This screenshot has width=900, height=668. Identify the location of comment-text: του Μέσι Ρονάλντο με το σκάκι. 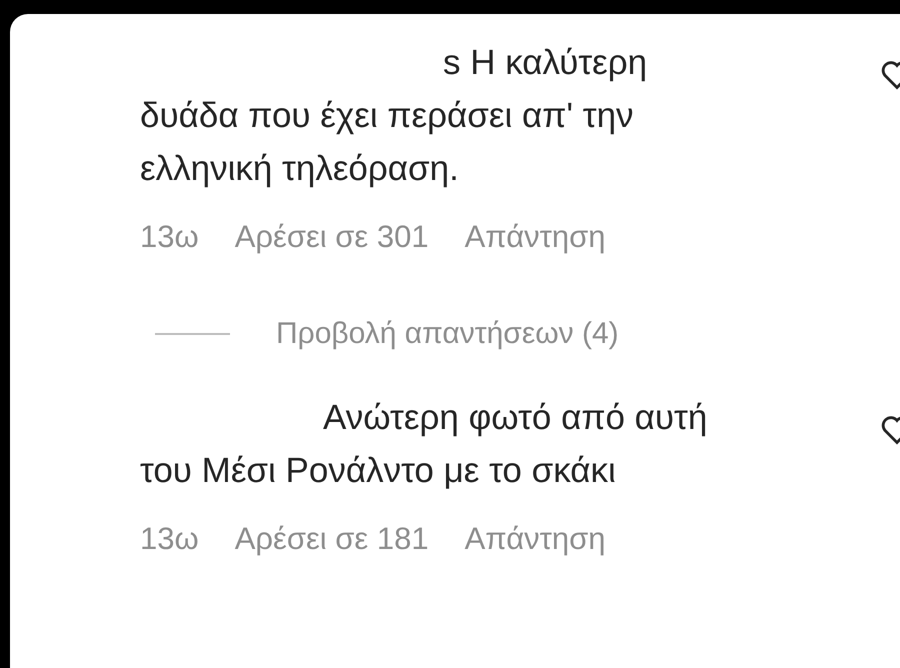
(378, 471).